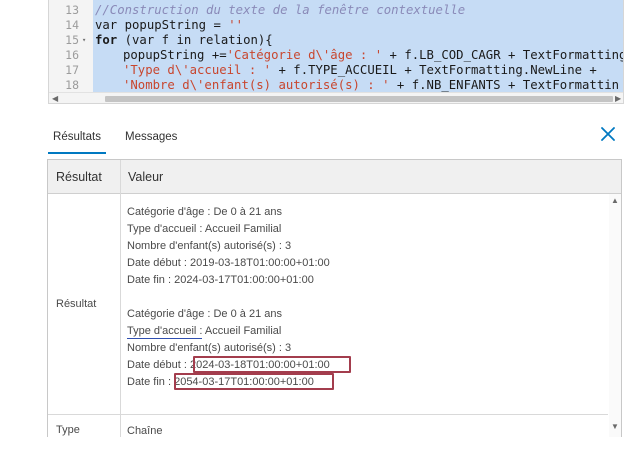 This screenshot has height=465, width=640. I want to click on fold-toggle-icon: ▾, so click(84, 40).